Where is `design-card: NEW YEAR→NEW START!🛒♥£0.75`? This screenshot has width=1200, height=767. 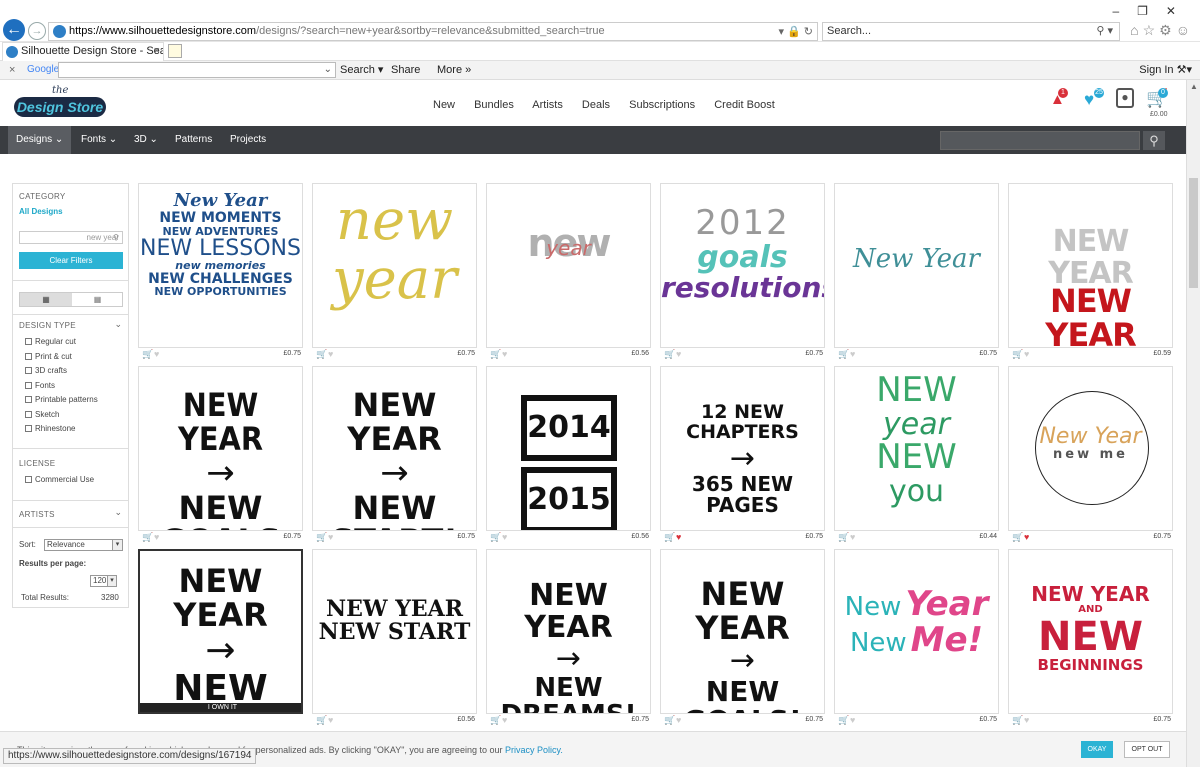 design-card: NEW YEAR→NEW START!🛒♥£0.75 is located at coordinates (394, 454).